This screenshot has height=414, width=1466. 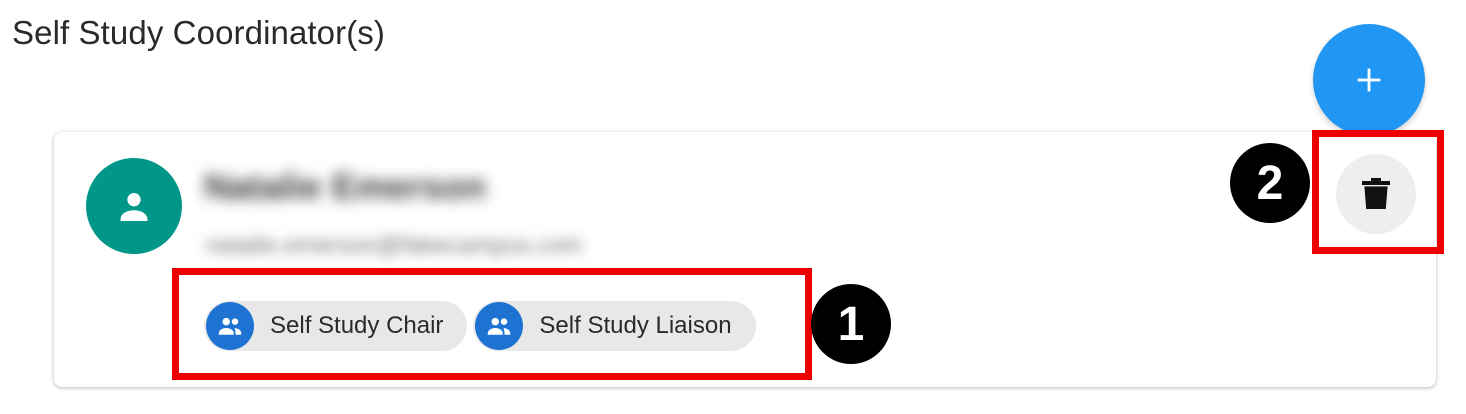 What do you see at coordinates (345, 186) in the screenshot?
I see `coordinator-name: Natalie Emerson` at bounding box center [345, 186].